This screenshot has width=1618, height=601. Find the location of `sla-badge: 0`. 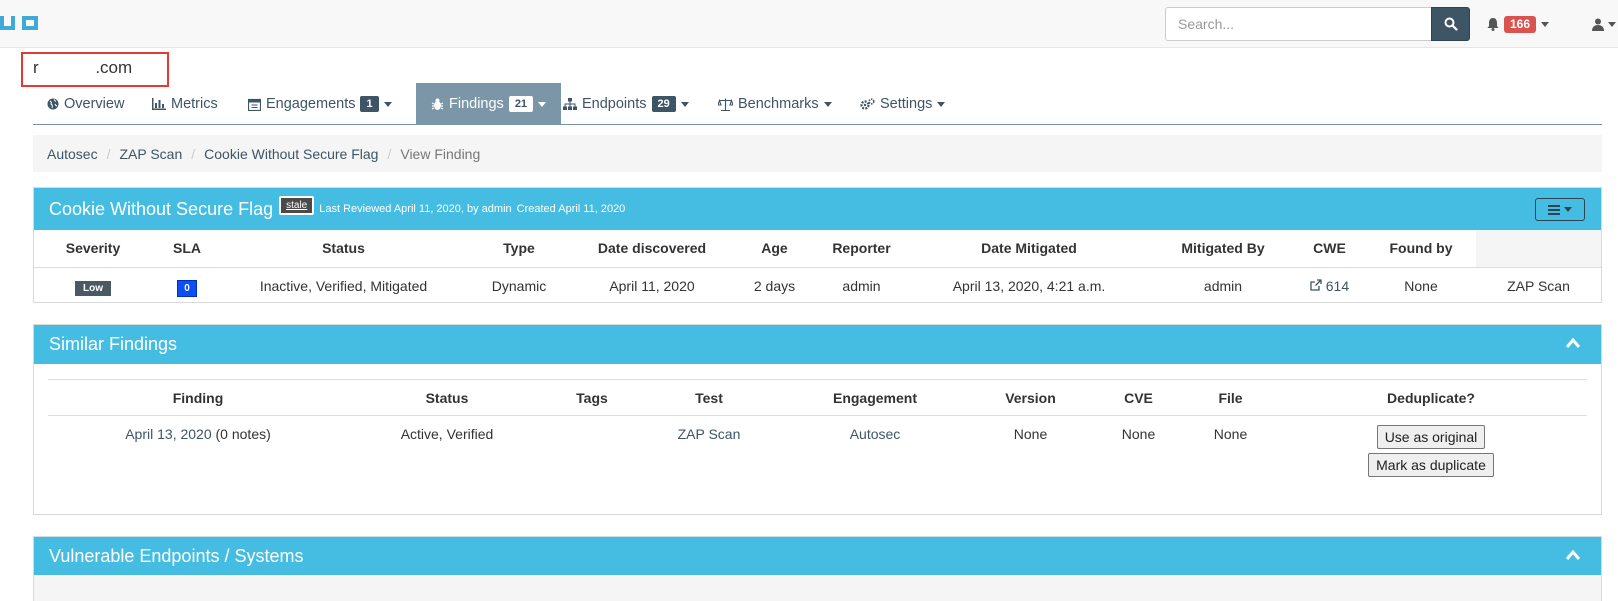

sla-badge: 0 is located at coordinates (187, 288).